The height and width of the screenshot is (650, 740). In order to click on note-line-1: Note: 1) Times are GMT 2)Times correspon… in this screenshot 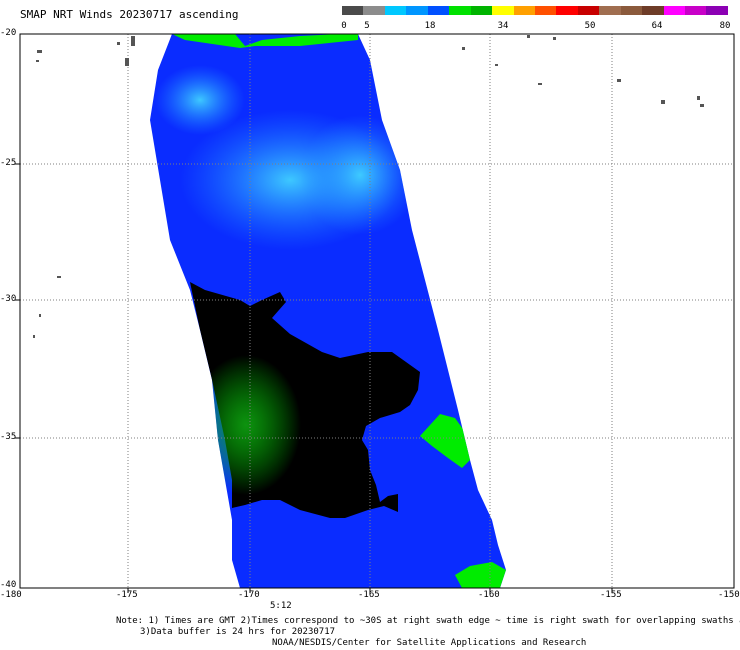, I will do `click(428, 621)`.